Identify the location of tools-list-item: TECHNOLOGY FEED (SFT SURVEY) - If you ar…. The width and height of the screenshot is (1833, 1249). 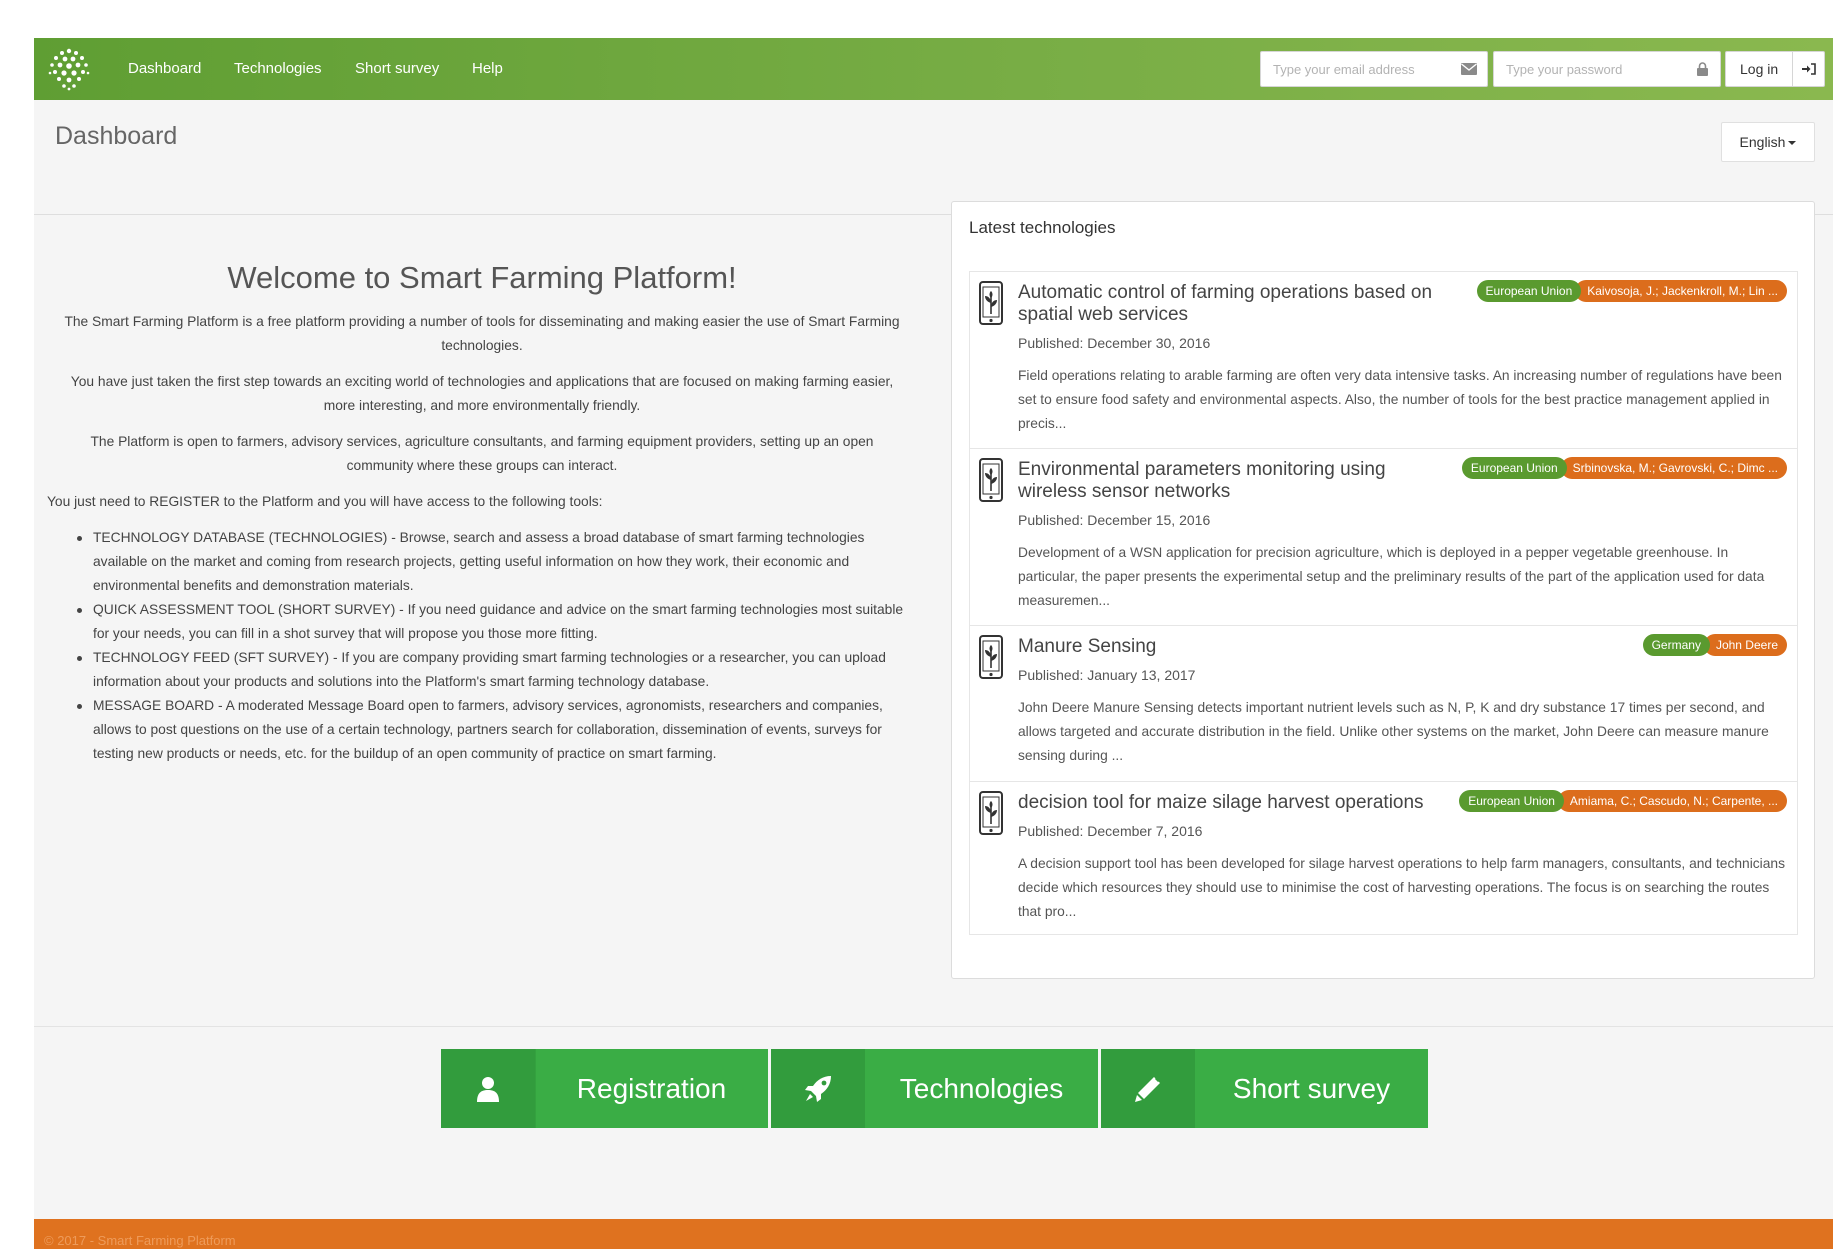
(495, 670).